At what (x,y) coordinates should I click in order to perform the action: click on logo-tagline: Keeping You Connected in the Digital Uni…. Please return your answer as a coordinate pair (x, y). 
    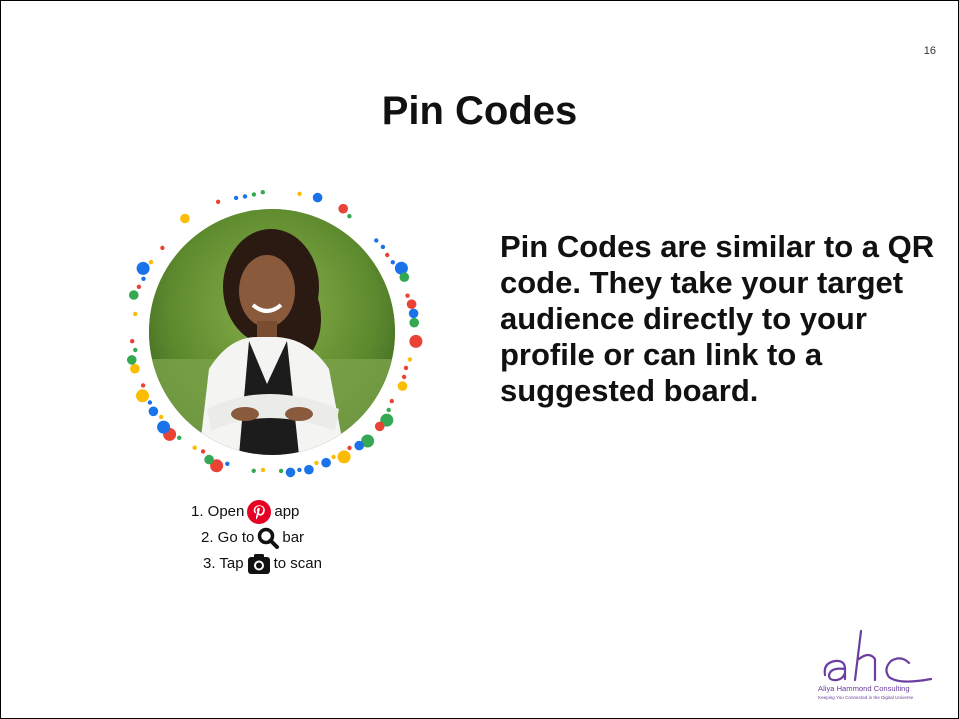
    Looking at the image, I should click on (866, 697).